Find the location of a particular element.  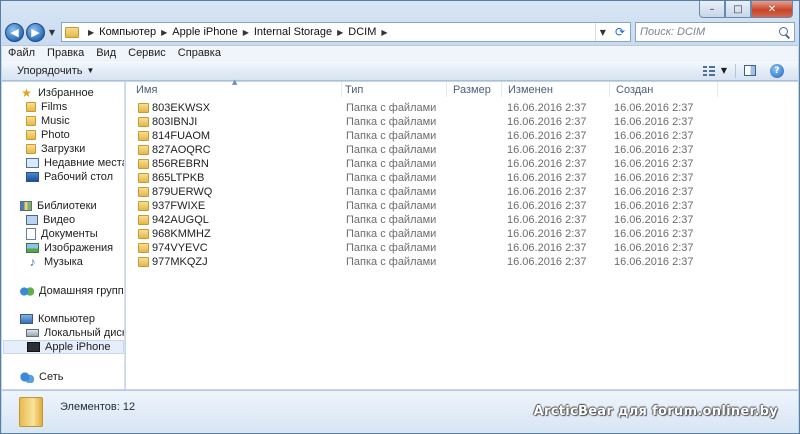

nav-homegroup: Домашняя группа is located at coordinates (72, 291).